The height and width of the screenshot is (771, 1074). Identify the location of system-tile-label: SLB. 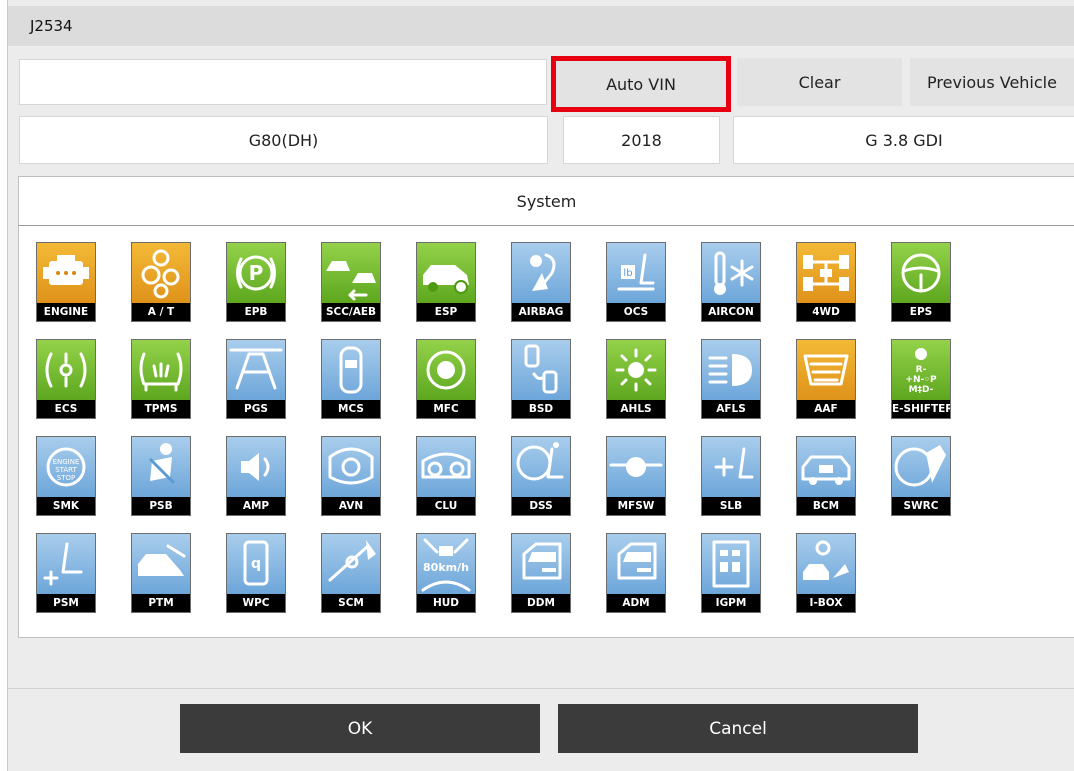
(731, 506).